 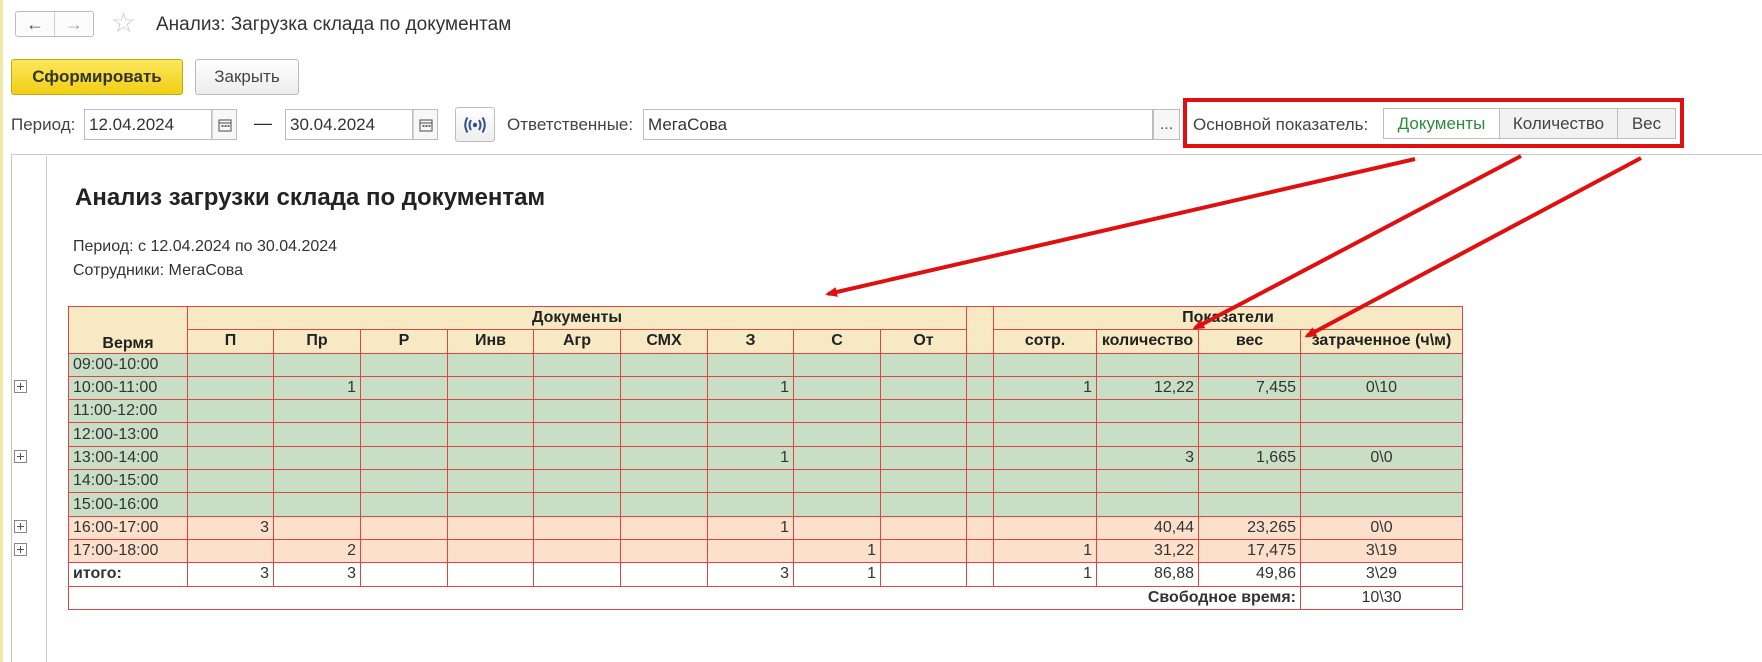 I want to click on date-from-field: 12.04.2024, so click(x=148, y=124).